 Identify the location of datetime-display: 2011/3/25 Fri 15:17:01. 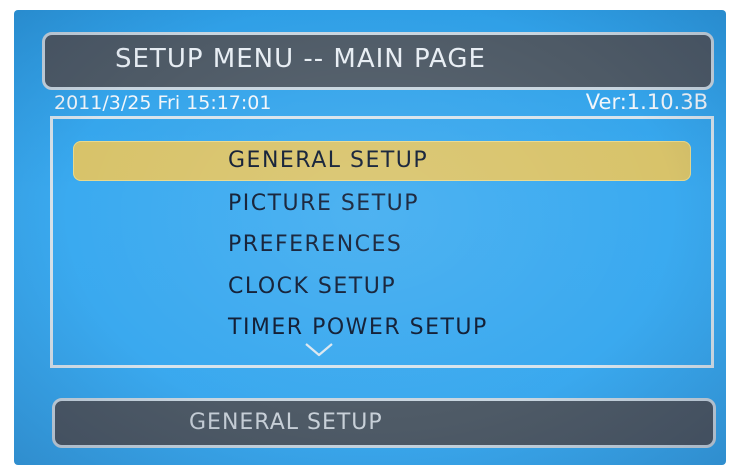
(163, 103).